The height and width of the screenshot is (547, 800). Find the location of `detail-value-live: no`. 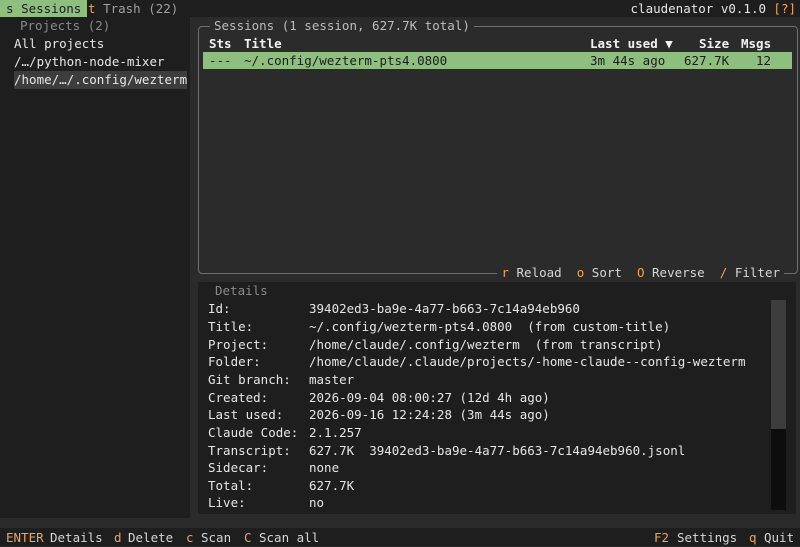

detail-value-live: no is located at coordinates (317, 502).